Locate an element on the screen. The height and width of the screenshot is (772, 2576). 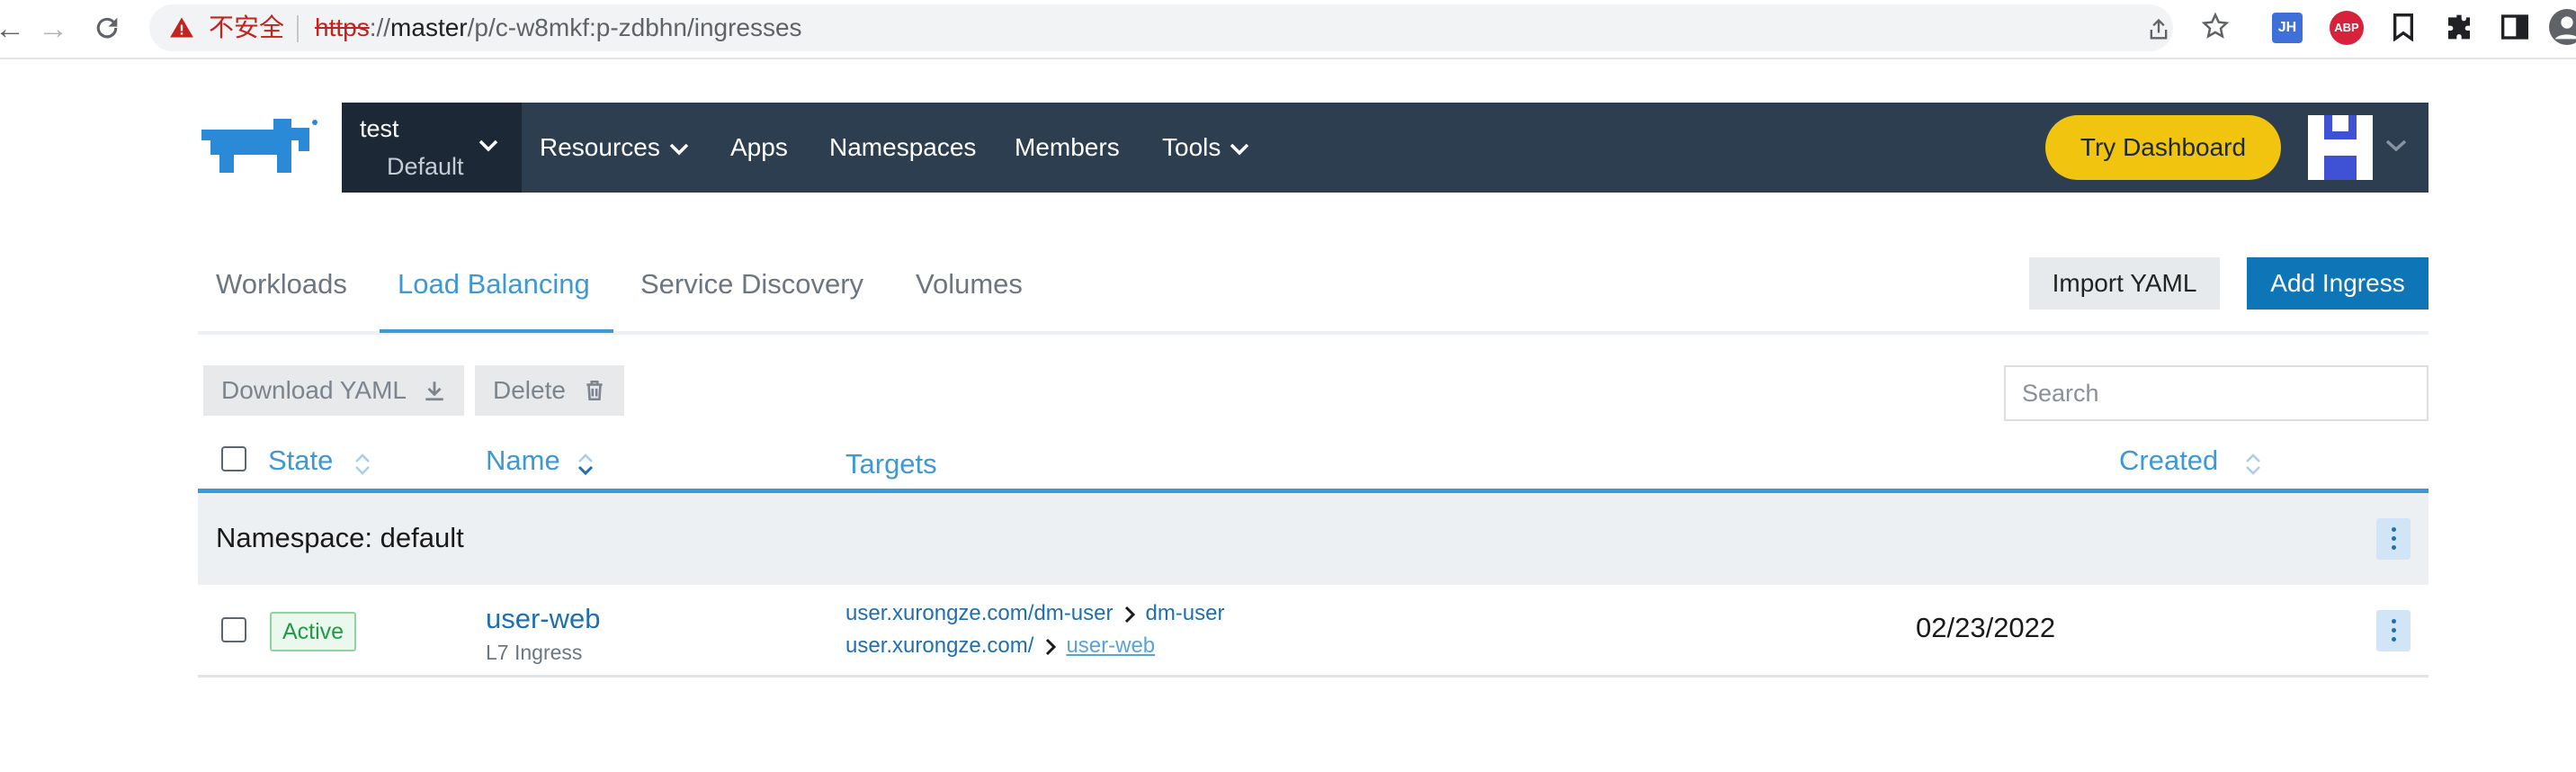
side-panel-icon is located at coordinates (2514, 27).